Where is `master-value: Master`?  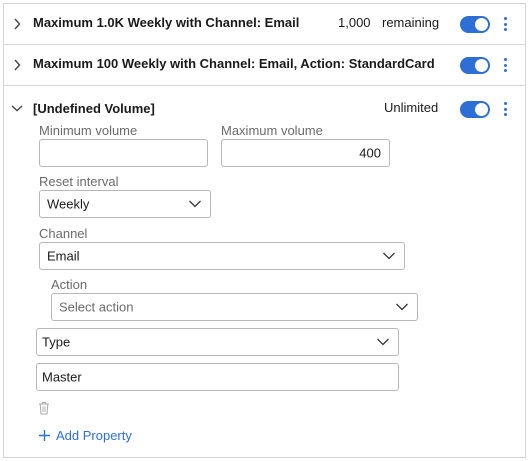
master-value: Master is located at coordinates (62, 377).